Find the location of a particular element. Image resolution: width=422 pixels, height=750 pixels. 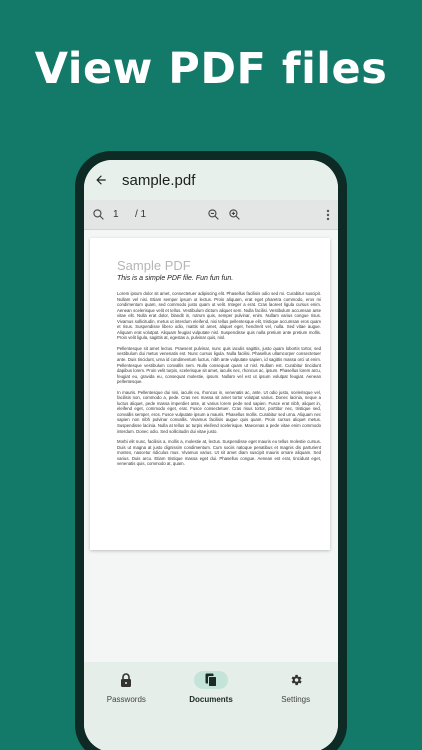

more-vertical-icon is located at coordinates (328, 215).